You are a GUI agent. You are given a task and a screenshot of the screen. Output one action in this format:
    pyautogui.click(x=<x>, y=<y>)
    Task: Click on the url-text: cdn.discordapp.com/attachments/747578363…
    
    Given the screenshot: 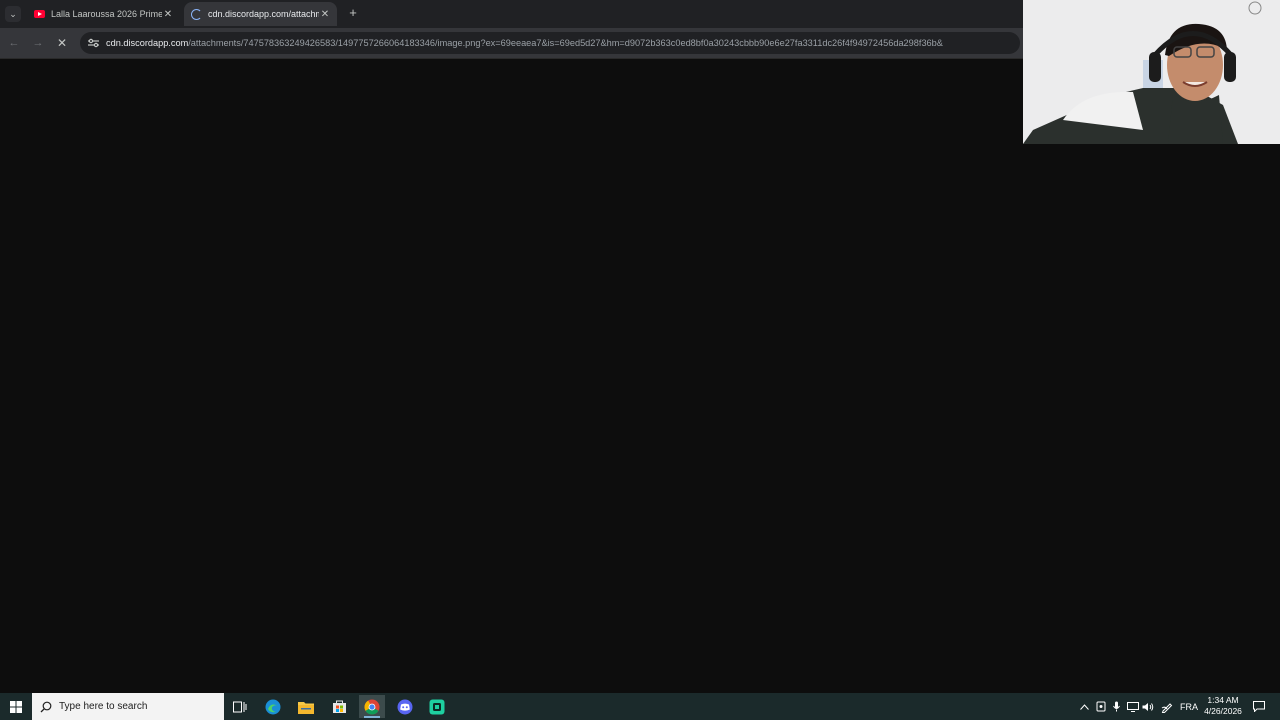 What is the action you would take?
    pyautogui.click(x=524, y=43)
    